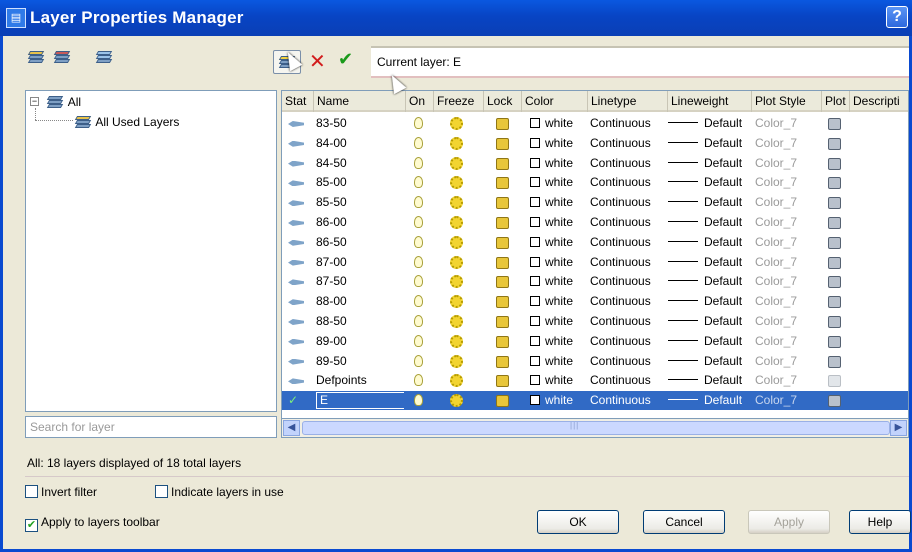 The width and height of the screenshot is (912, 552). I want to click on layer-row: 83-50 white Continuous Default Color_7, so click(595, 123).